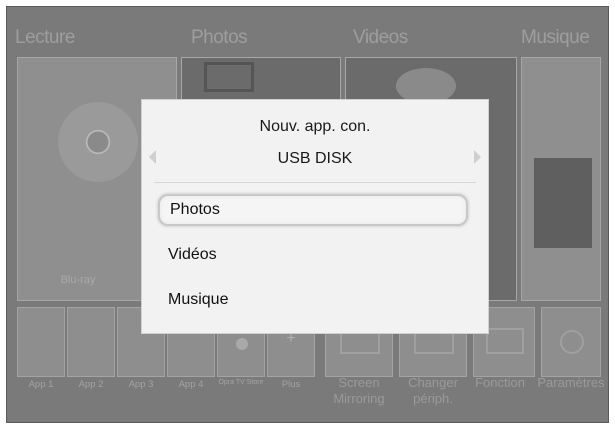 Image resolution: width=615 pixels, height=429 pixels. What do you see at coordinates (313, 300) in the screenshot?
I see `menu-item-musique: Musique` at bounding box center [313, 300].